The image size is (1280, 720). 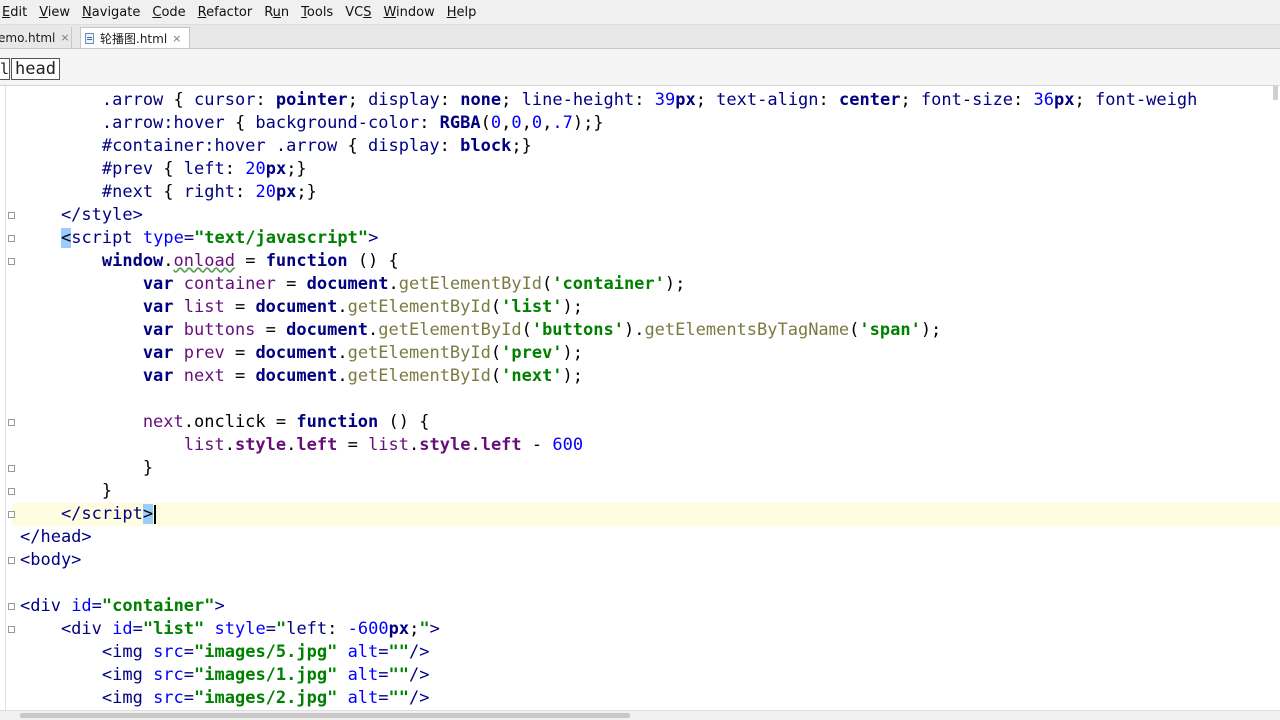 What do you see at coordinates (650, 215) in the screenshot?
I see `code-line: </style>` at bounding box center [650, 215].